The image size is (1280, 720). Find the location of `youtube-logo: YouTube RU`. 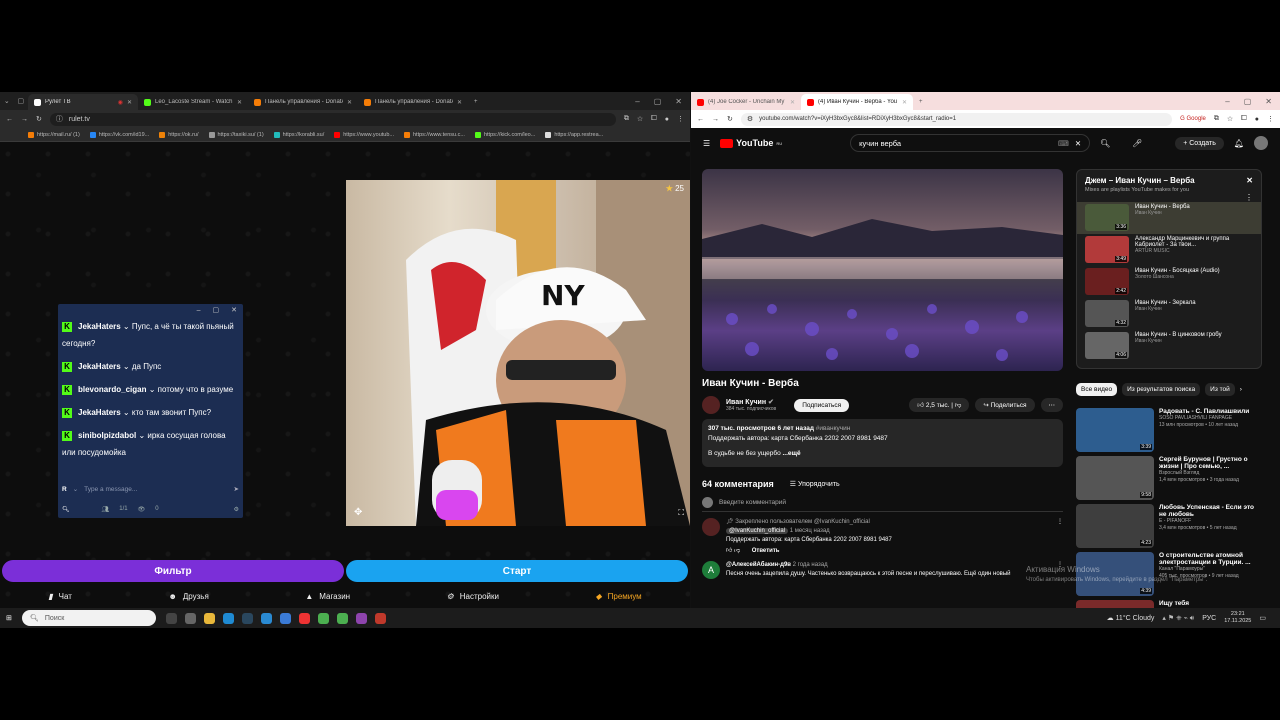

youtube-logo: YouTube RU is located at coordinates (751, 143).